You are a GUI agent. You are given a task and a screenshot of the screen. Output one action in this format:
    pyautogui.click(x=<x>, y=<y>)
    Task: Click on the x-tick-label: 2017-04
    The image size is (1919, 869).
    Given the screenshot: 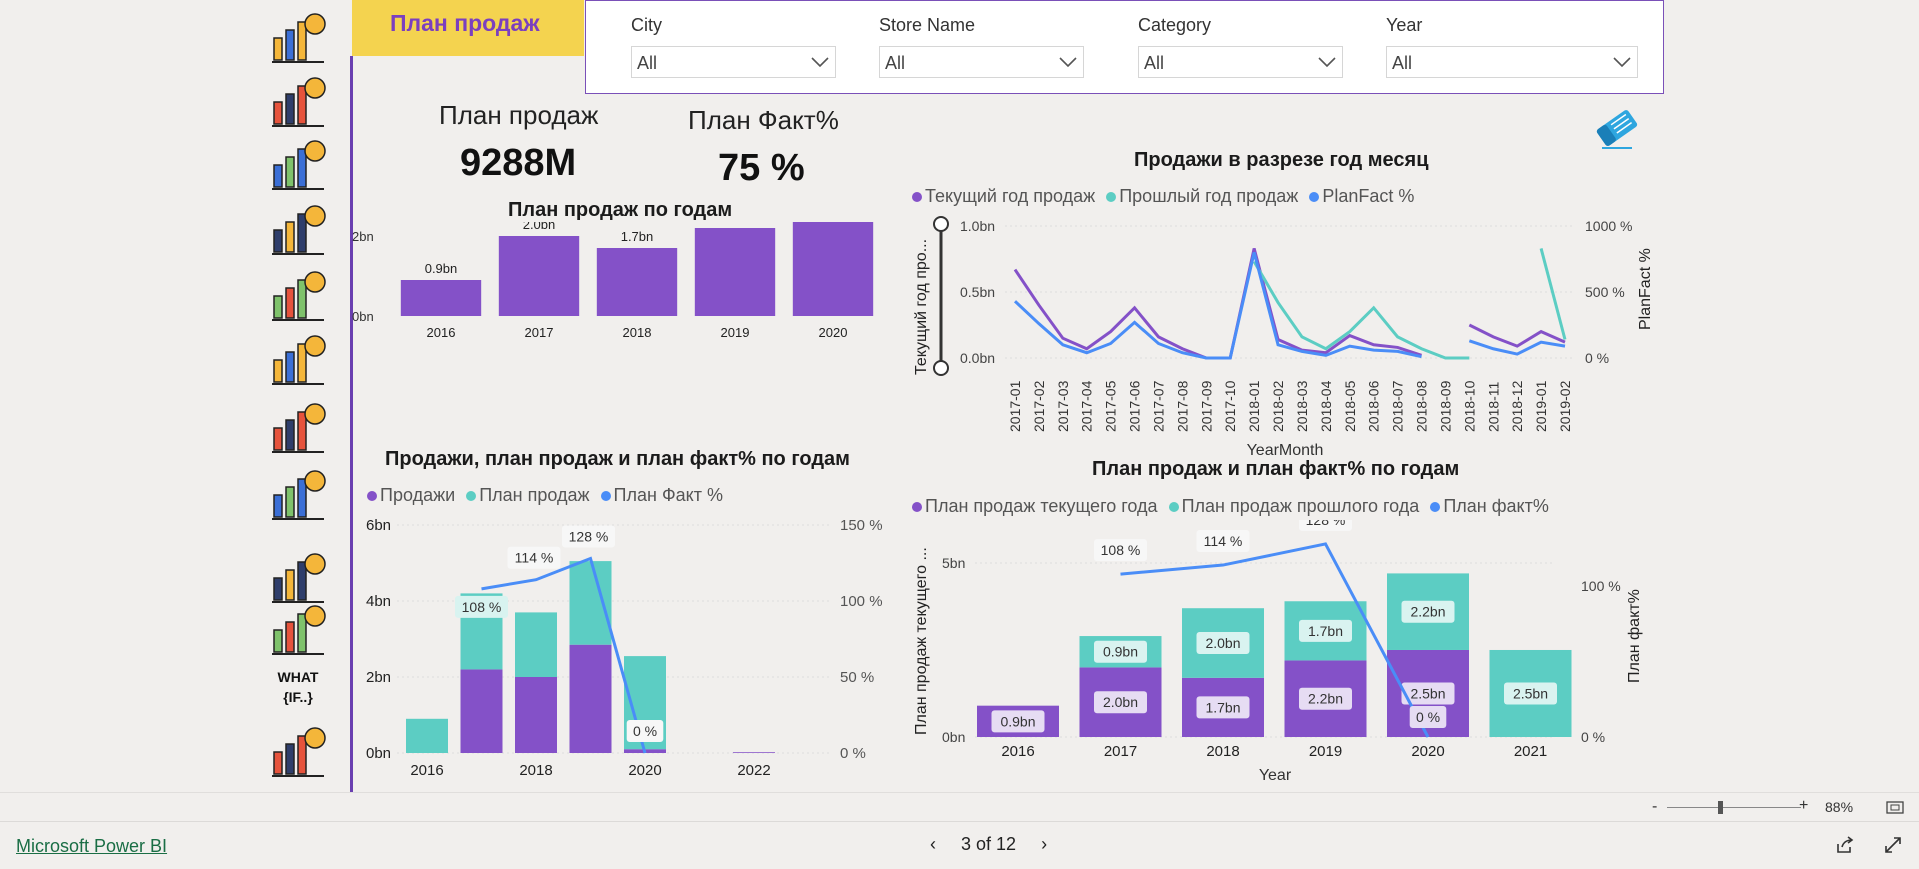 What is the action you would take?
    pyautogui.click(x=1087, y=406)
    